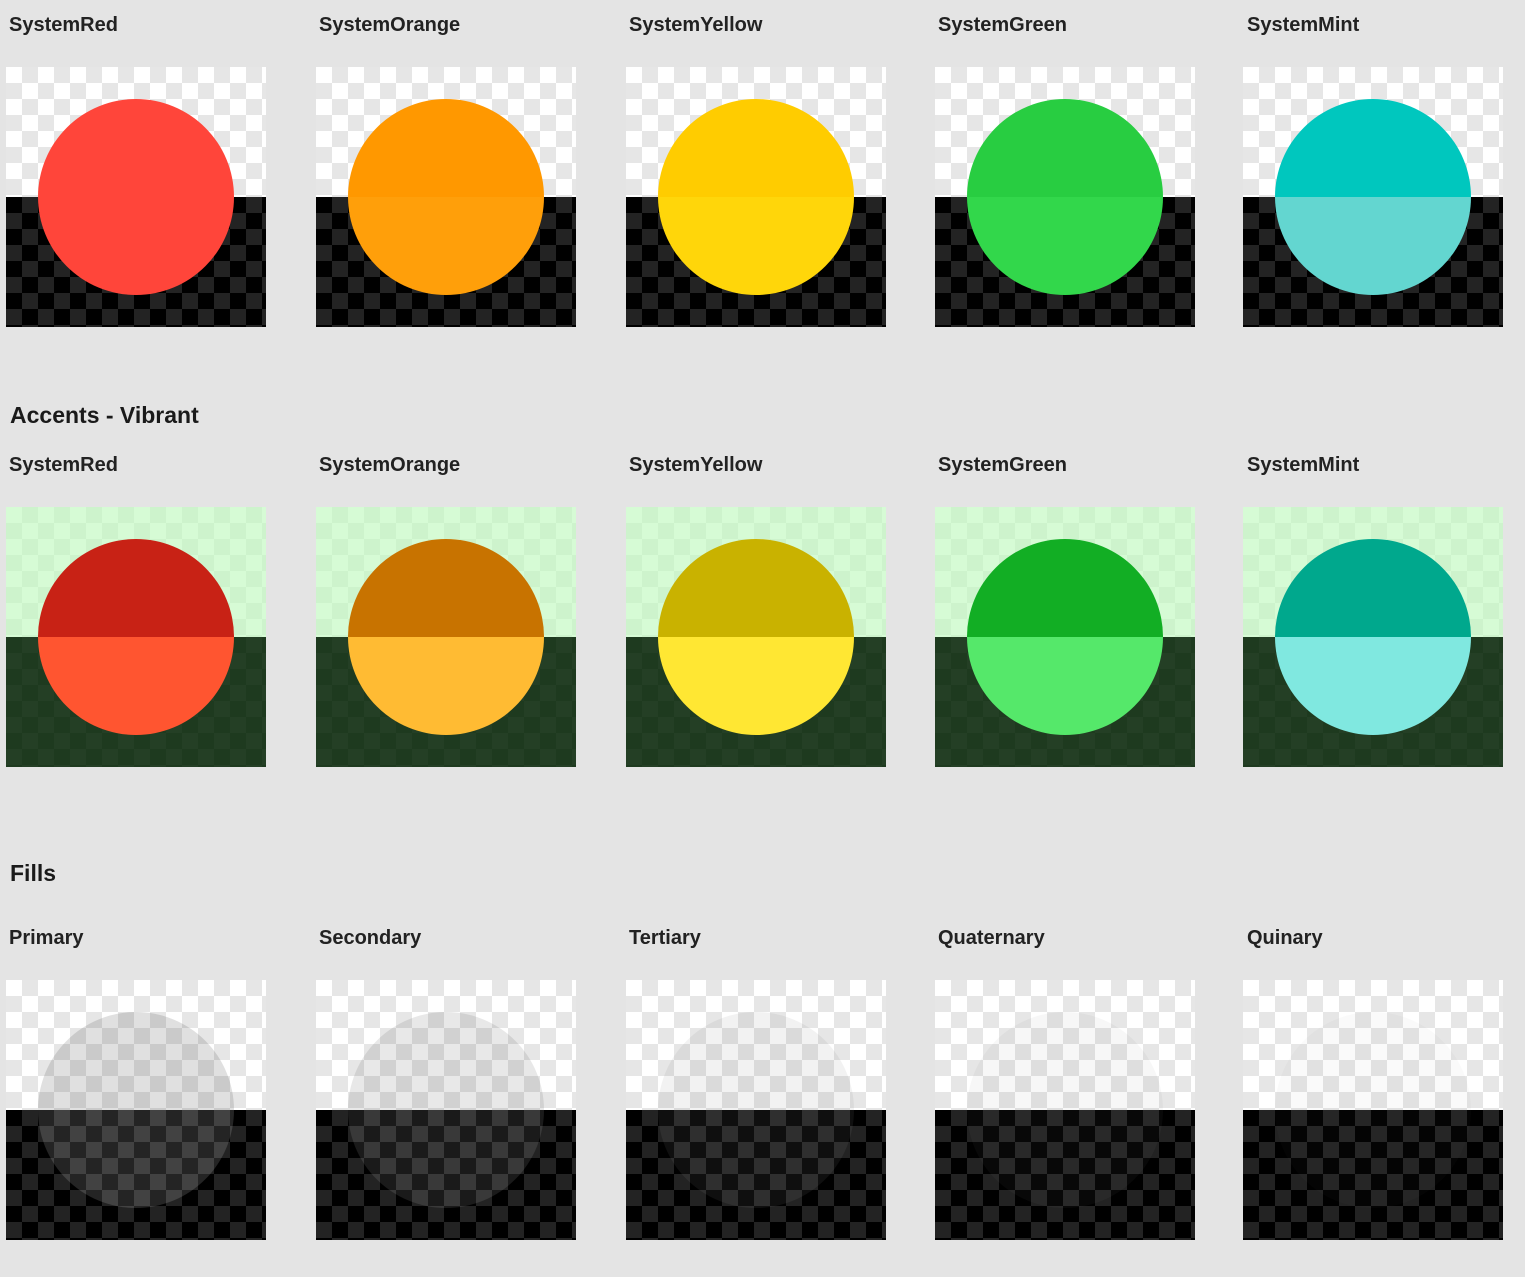 This screenshot has height=1277, width=1525. I want to click on swatch-tile-secondary, so click(446, 1110).